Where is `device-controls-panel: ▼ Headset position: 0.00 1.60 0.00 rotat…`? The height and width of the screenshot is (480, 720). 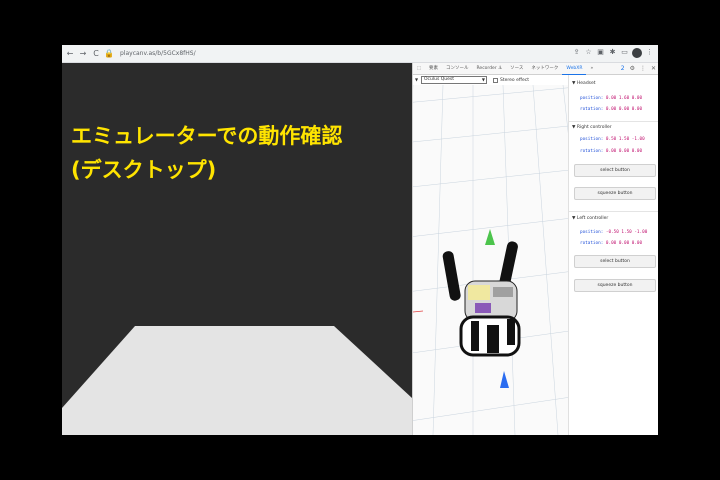
device-controls-panel: ▼ Headset position: 0.00 1.60 0.00 rotat… is located at coordinates (613, 255).